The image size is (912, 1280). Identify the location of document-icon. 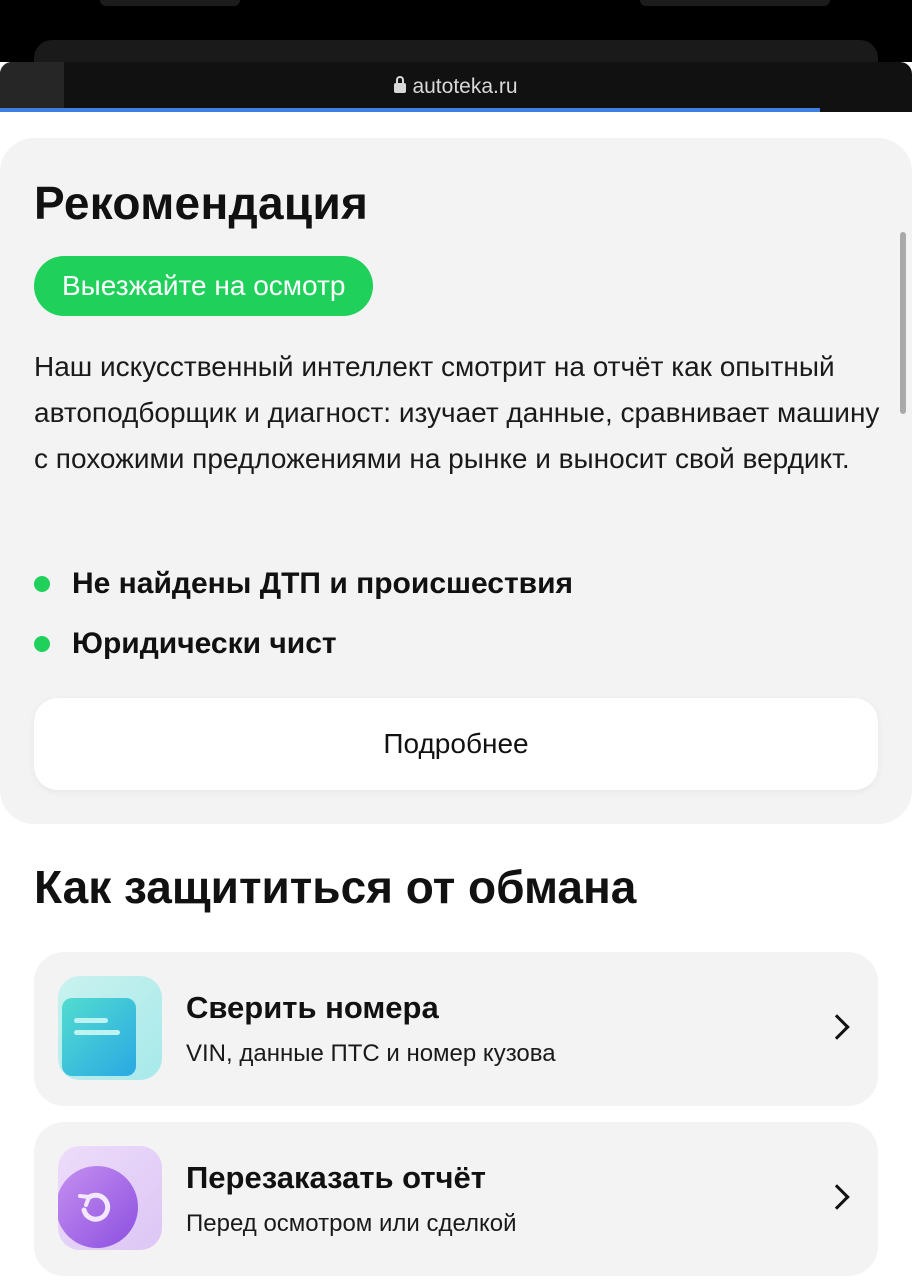
(110, 1028).